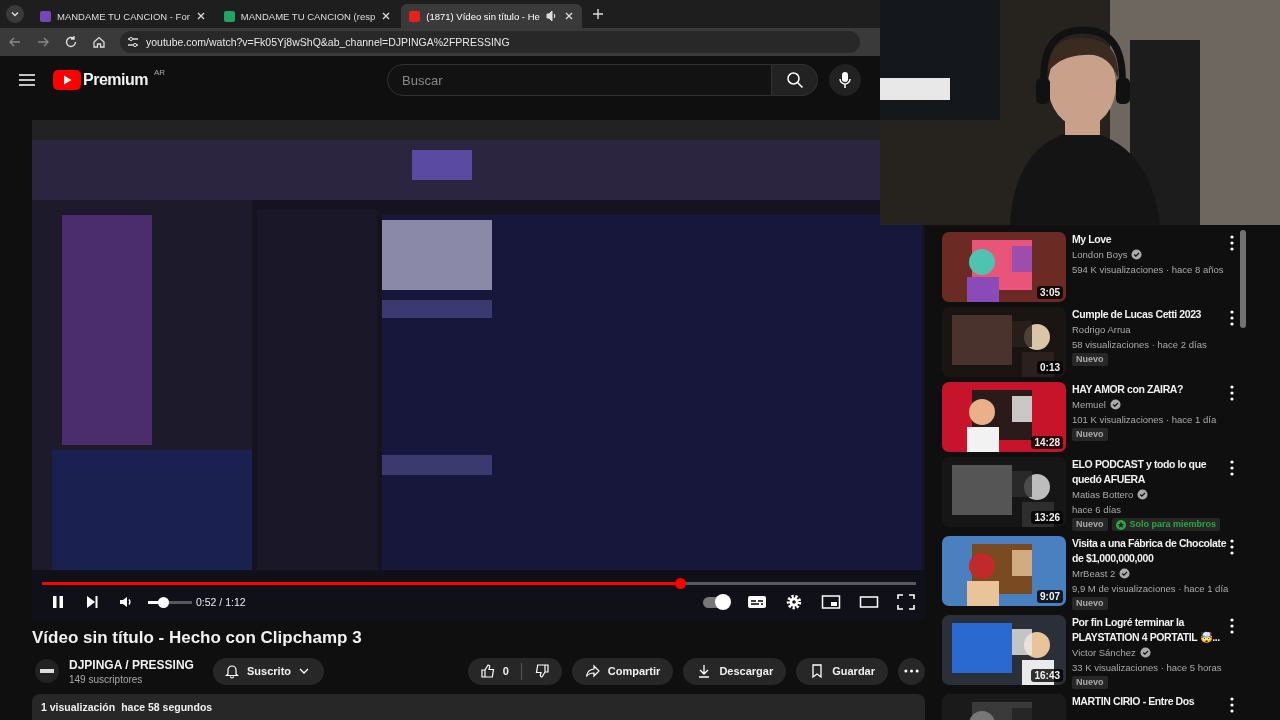 The width and height of the screenshot is (1280, 720). Describe the element at coordinates (136, 664) in the screenshot. I see `channel-name: DJPINGA / PRESSING` at that location.